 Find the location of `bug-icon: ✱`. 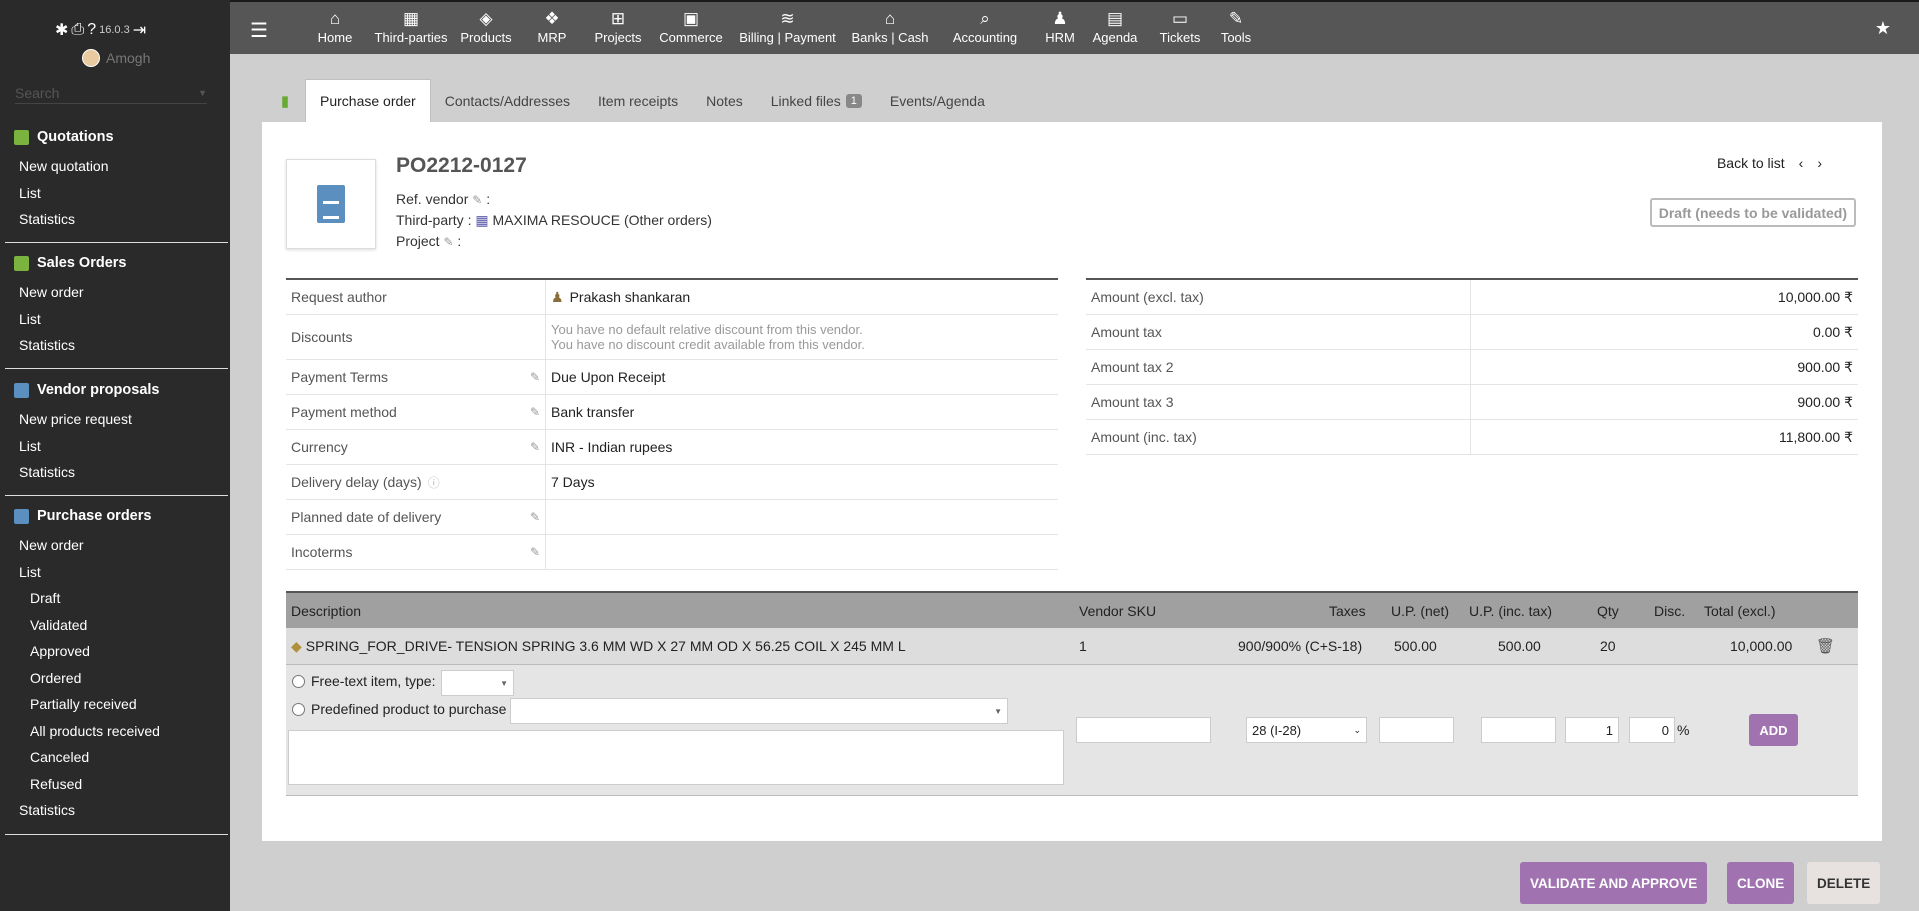

bug-icon: ✱ is located at coordinates (61, 30).